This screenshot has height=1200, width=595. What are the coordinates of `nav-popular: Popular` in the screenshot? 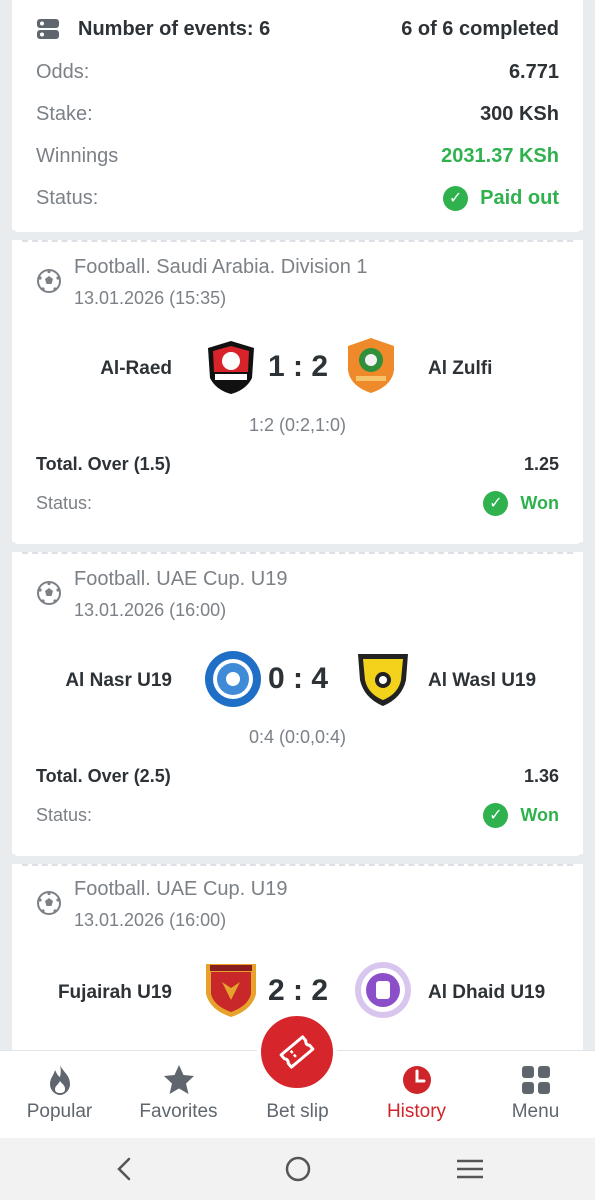 It's located at (59, 1095).